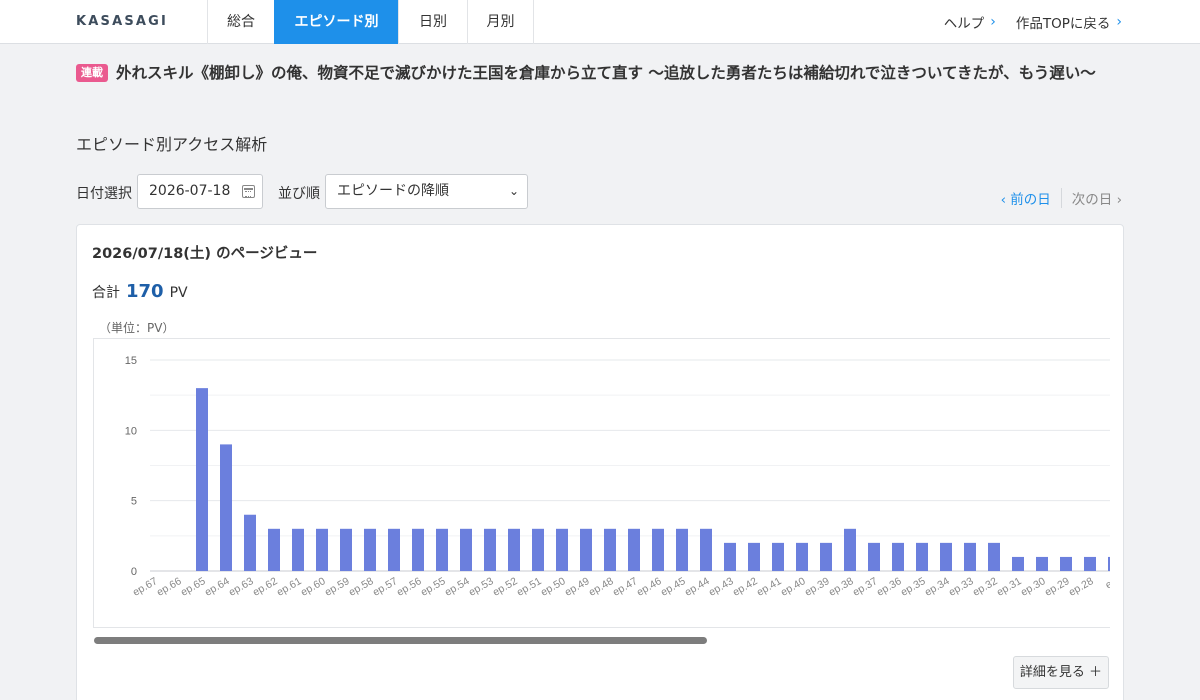 Image resolution: width=1200 pixels, height=700 pixels. What do you see at coordinates (964, 24) in the screenshot?
I see `help-label: ヘルプ` at bounding box center [964, 24].